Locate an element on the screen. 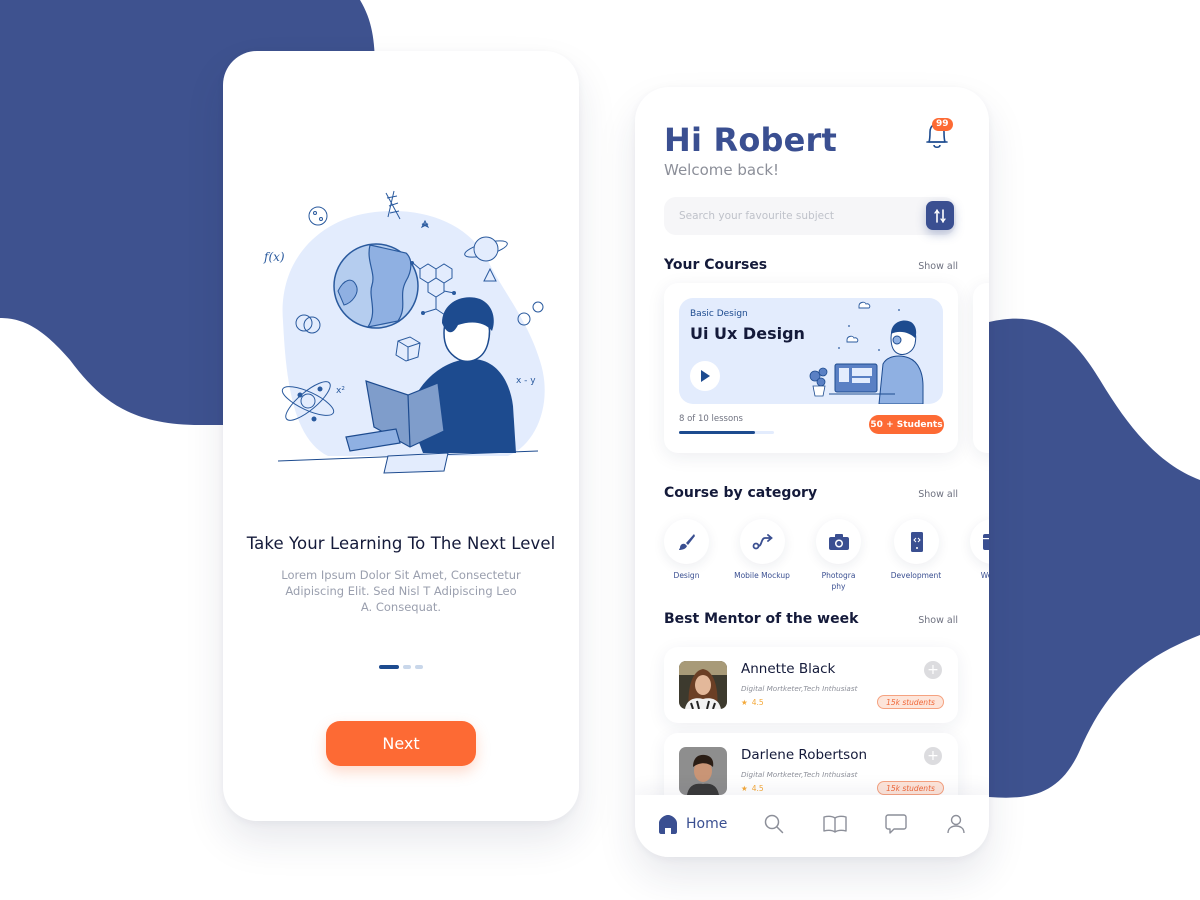  your-courses-show-all: Show all is located at coordinates (938, 266).